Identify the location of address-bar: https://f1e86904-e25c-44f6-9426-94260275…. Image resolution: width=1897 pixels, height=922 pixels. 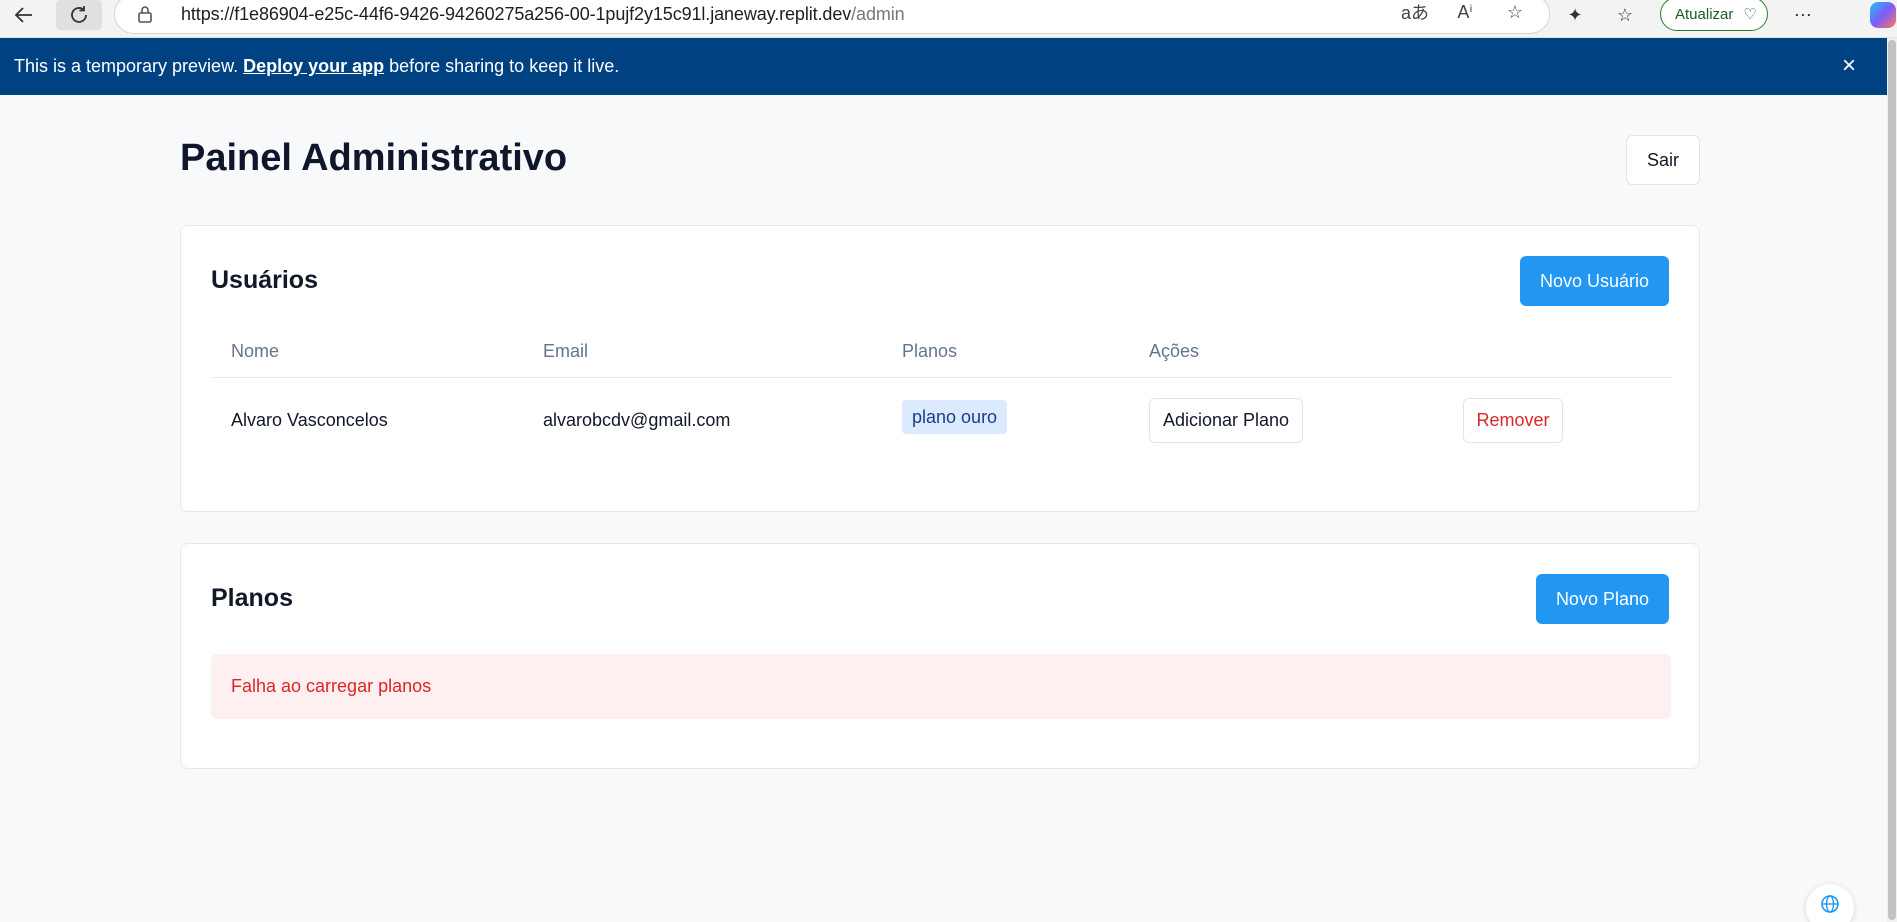
(832, 17).